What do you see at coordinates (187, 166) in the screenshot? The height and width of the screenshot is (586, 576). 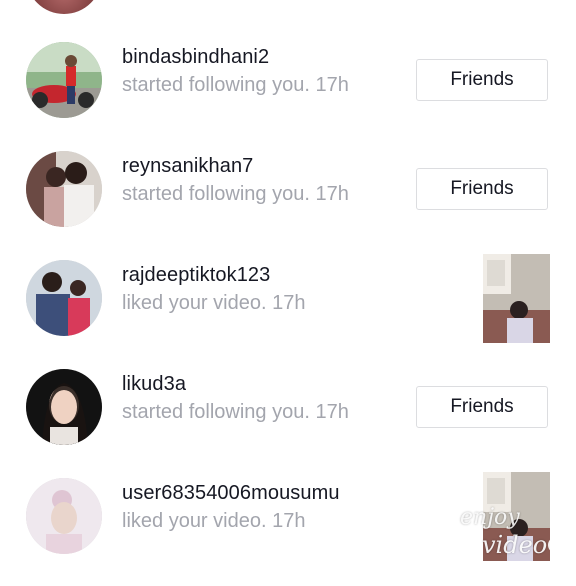 I see `username: reynsanikhan7` at bounding box center [187, 166].